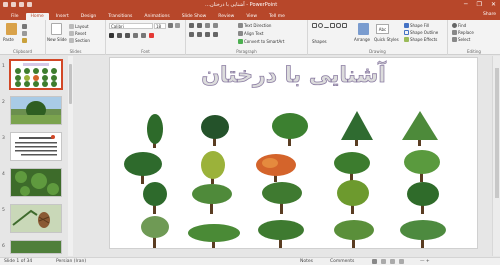 The width and height of the screenshot is (500, 265). I want to click on text-direction-button: Text Direction, so click(254, 25).